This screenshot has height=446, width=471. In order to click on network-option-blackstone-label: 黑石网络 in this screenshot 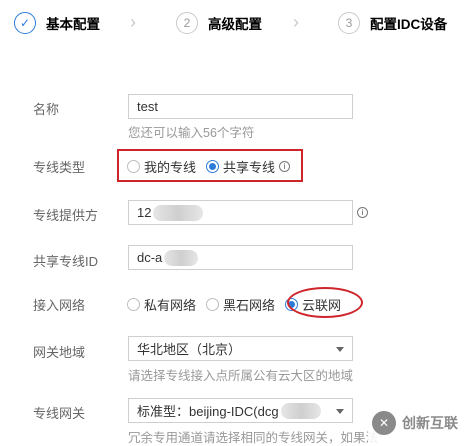, I will do `click(249, 305)`.